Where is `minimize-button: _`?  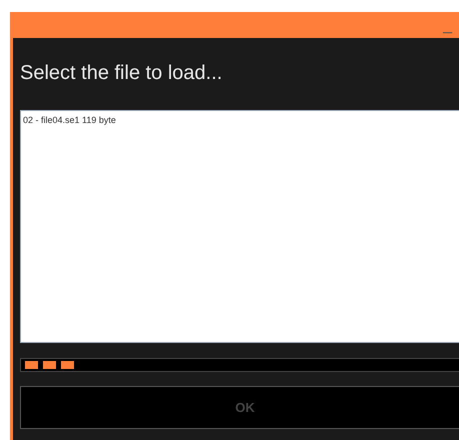 minimize-button: _ is located at coordinates (447, 28).